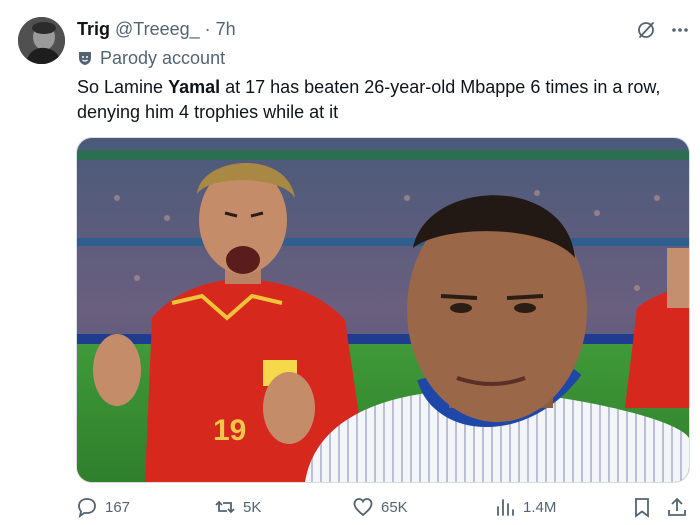 This screenshot has width=700, height=525. What do you see at coordinates (229, 430) in the screenshot?
I see `jersey-number: 19` at bounding box center [229, 430].